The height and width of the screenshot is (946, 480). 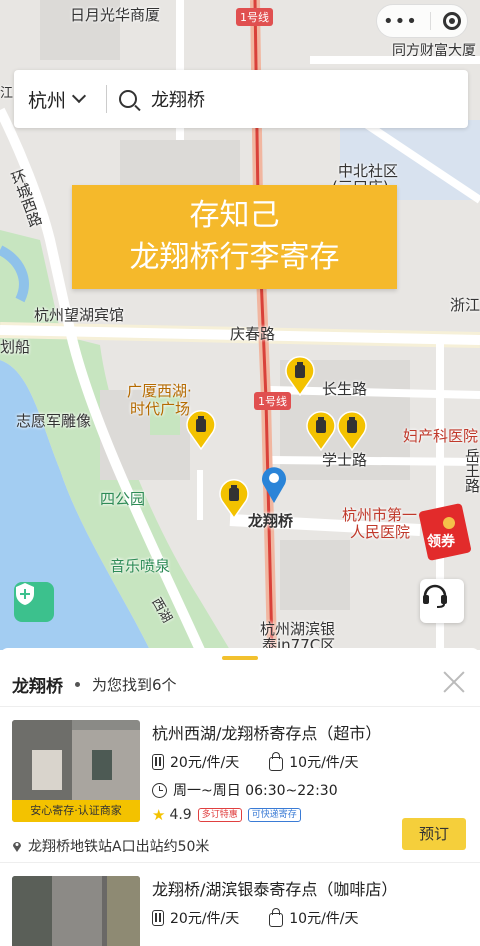 I want to click on search-bar: 杭州 龙翔桥, so click(x=241, y=99).